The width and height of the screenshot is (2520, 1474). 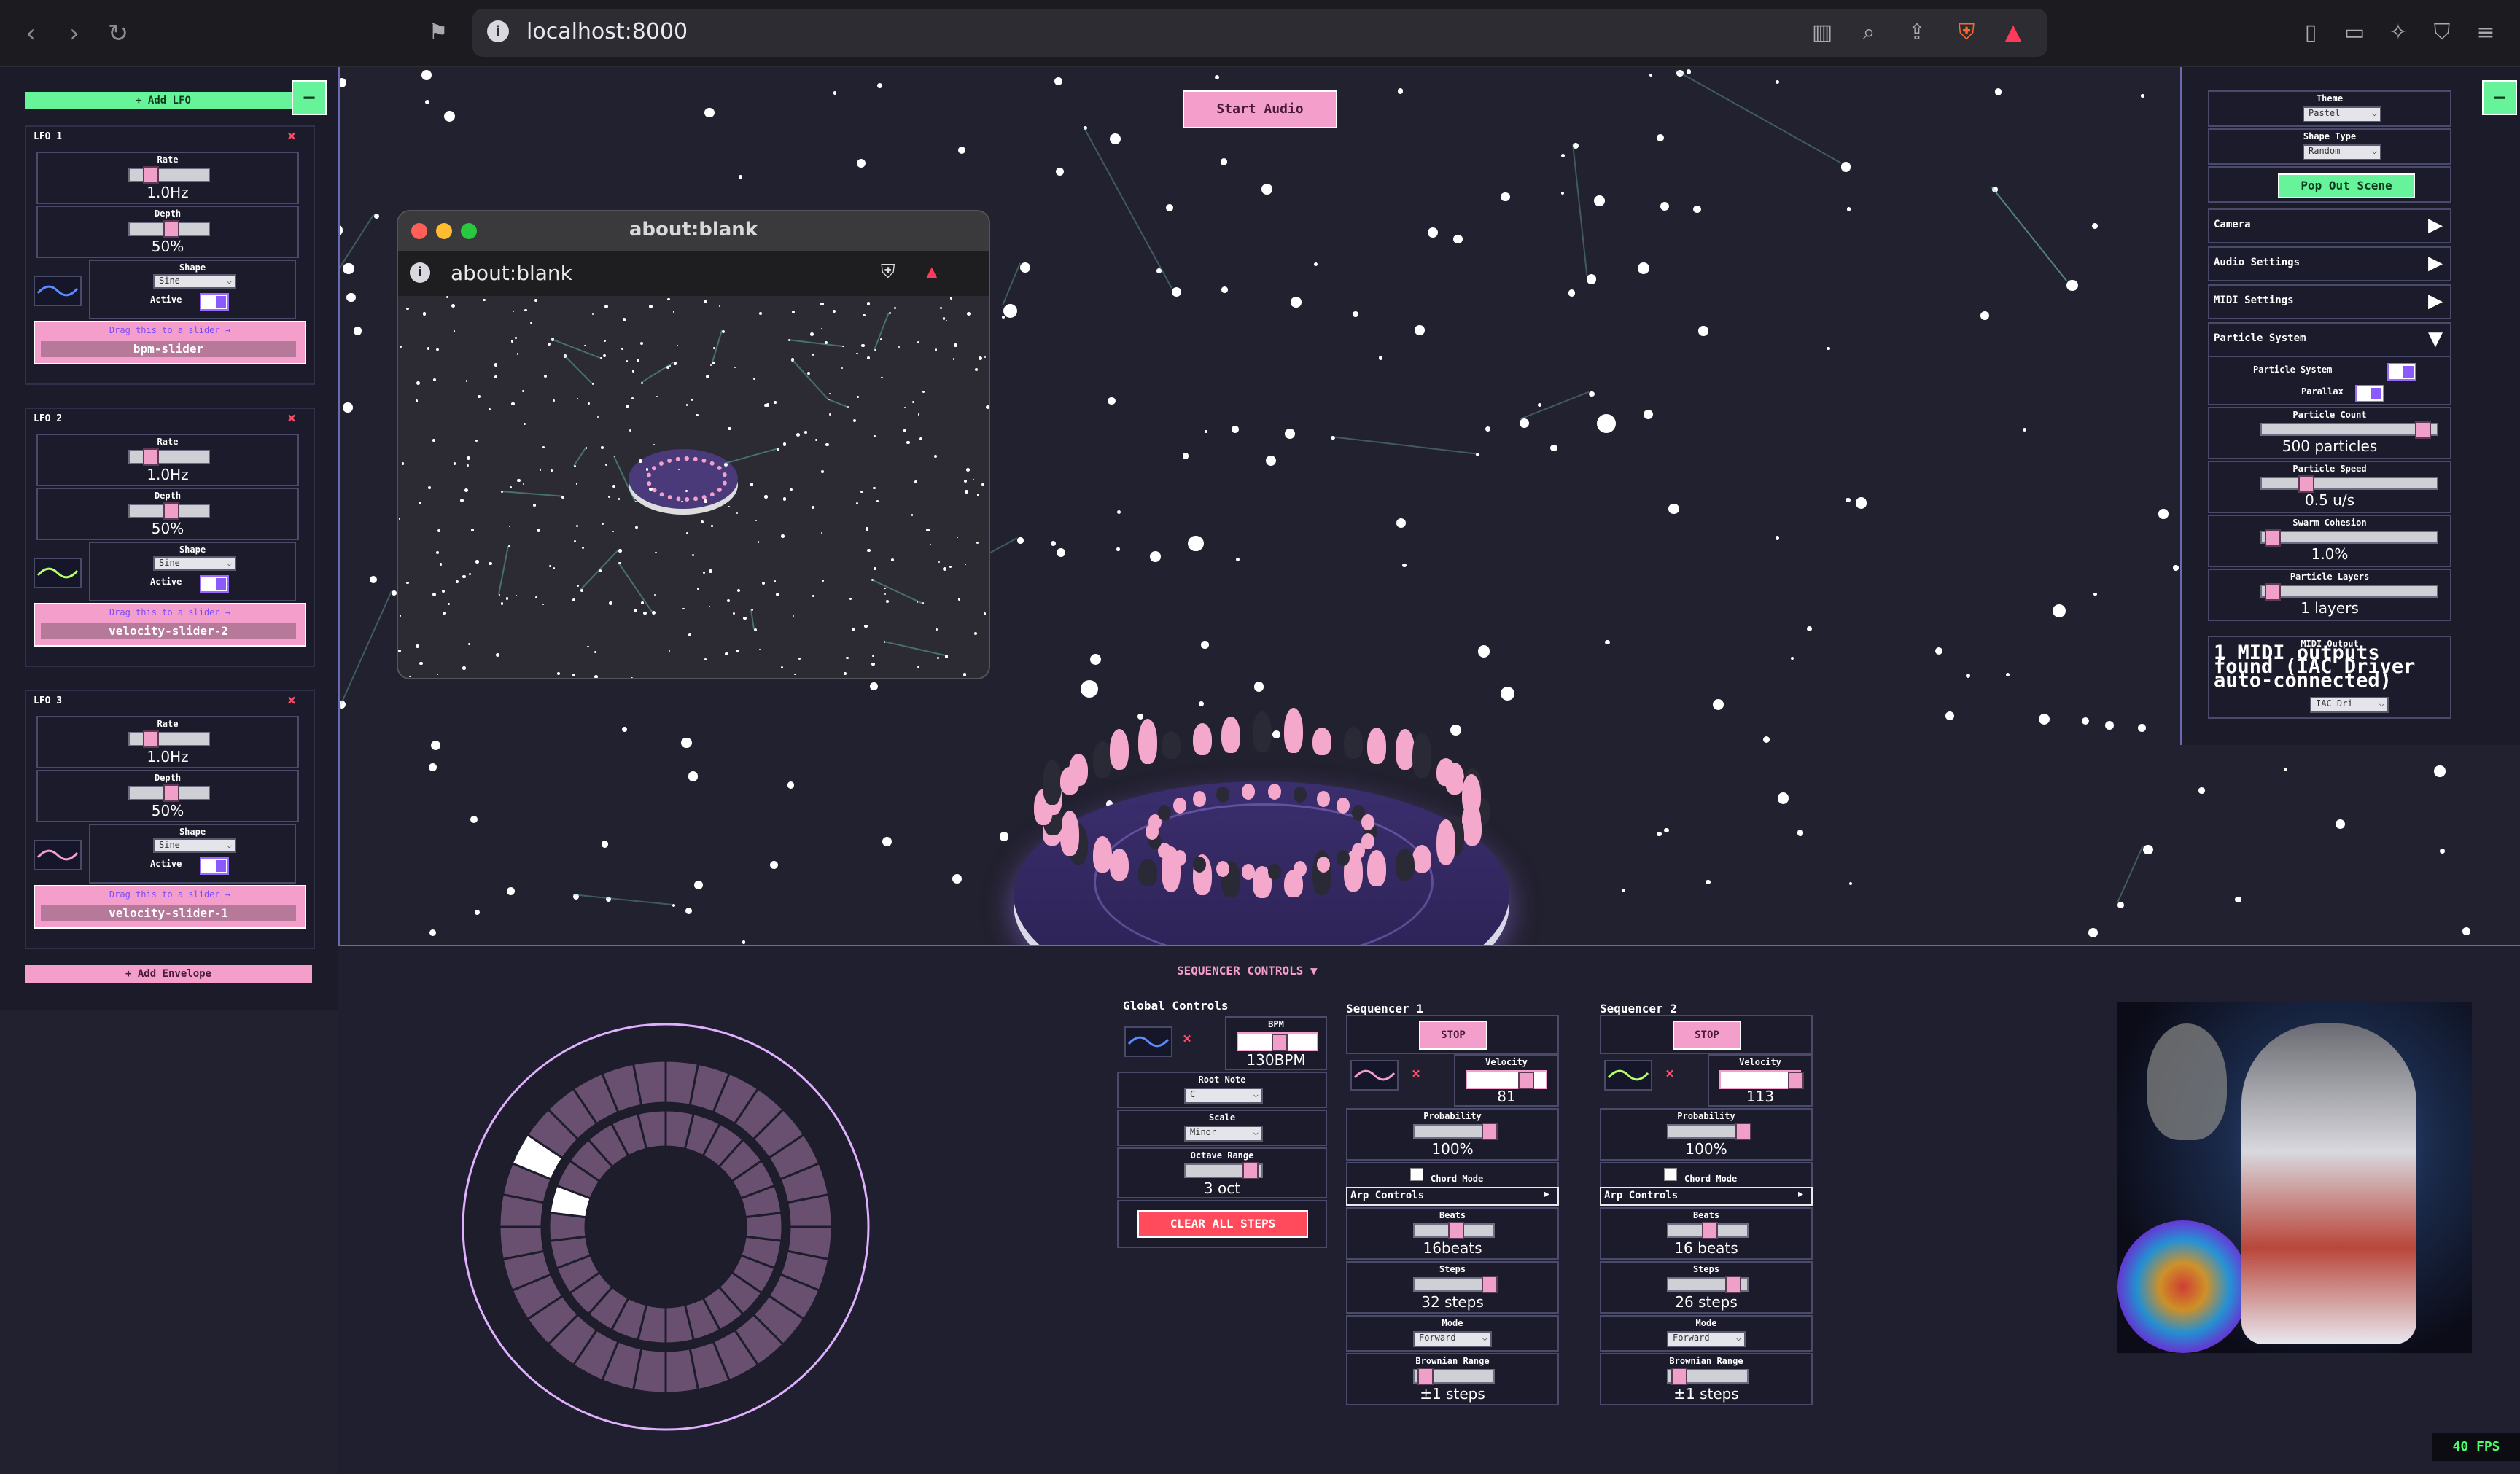 What do you see at coordinates (2401, 372) in the screenshot?
I see `particle-system-toggle` at bounding box center [2401, 372].